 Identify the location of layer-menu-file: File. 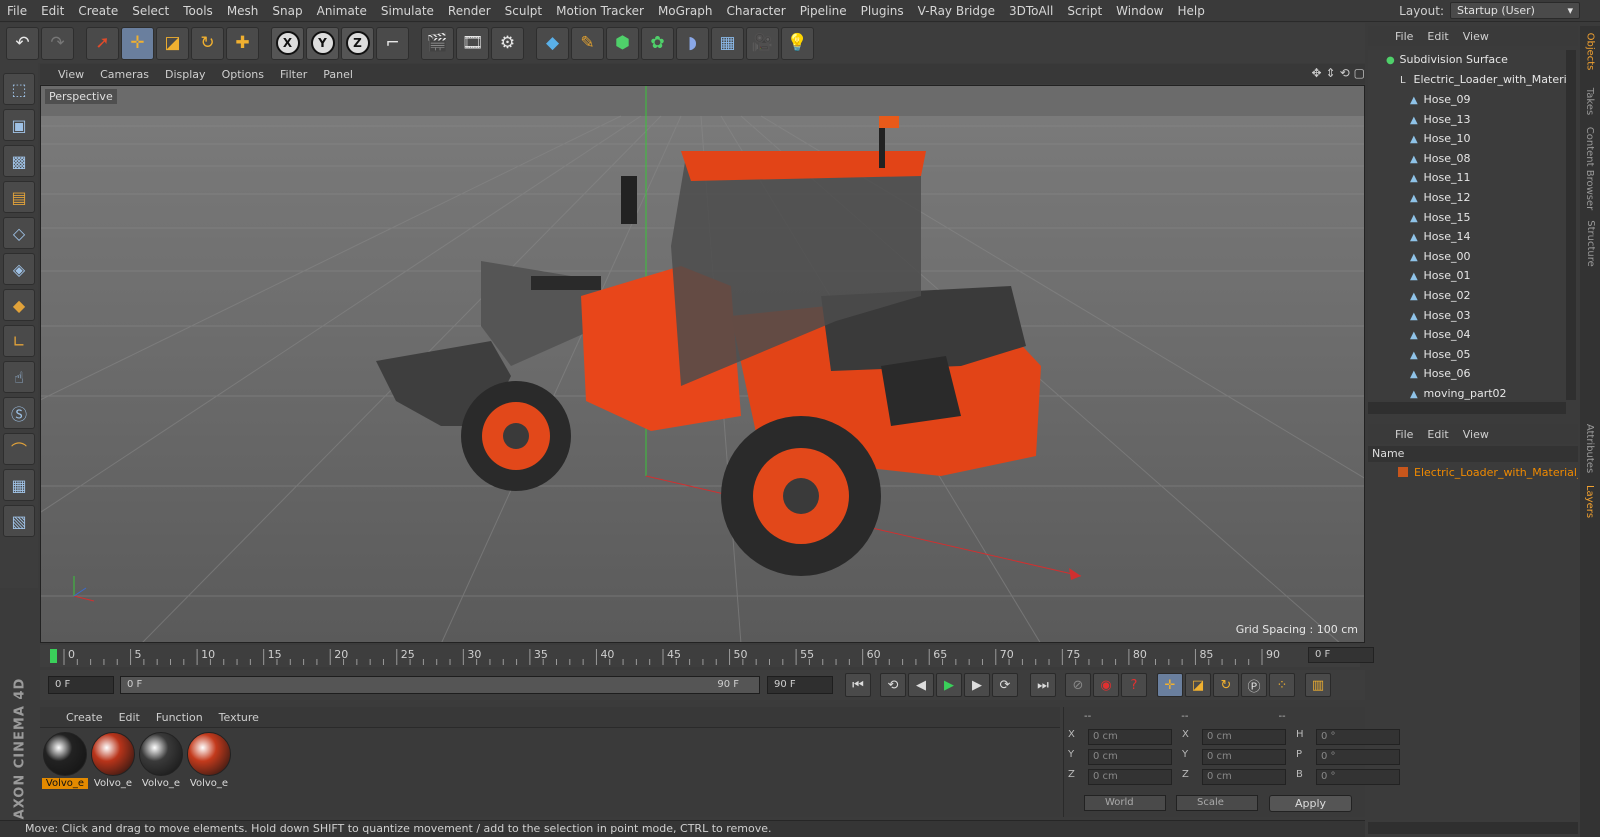
(1404, 434).